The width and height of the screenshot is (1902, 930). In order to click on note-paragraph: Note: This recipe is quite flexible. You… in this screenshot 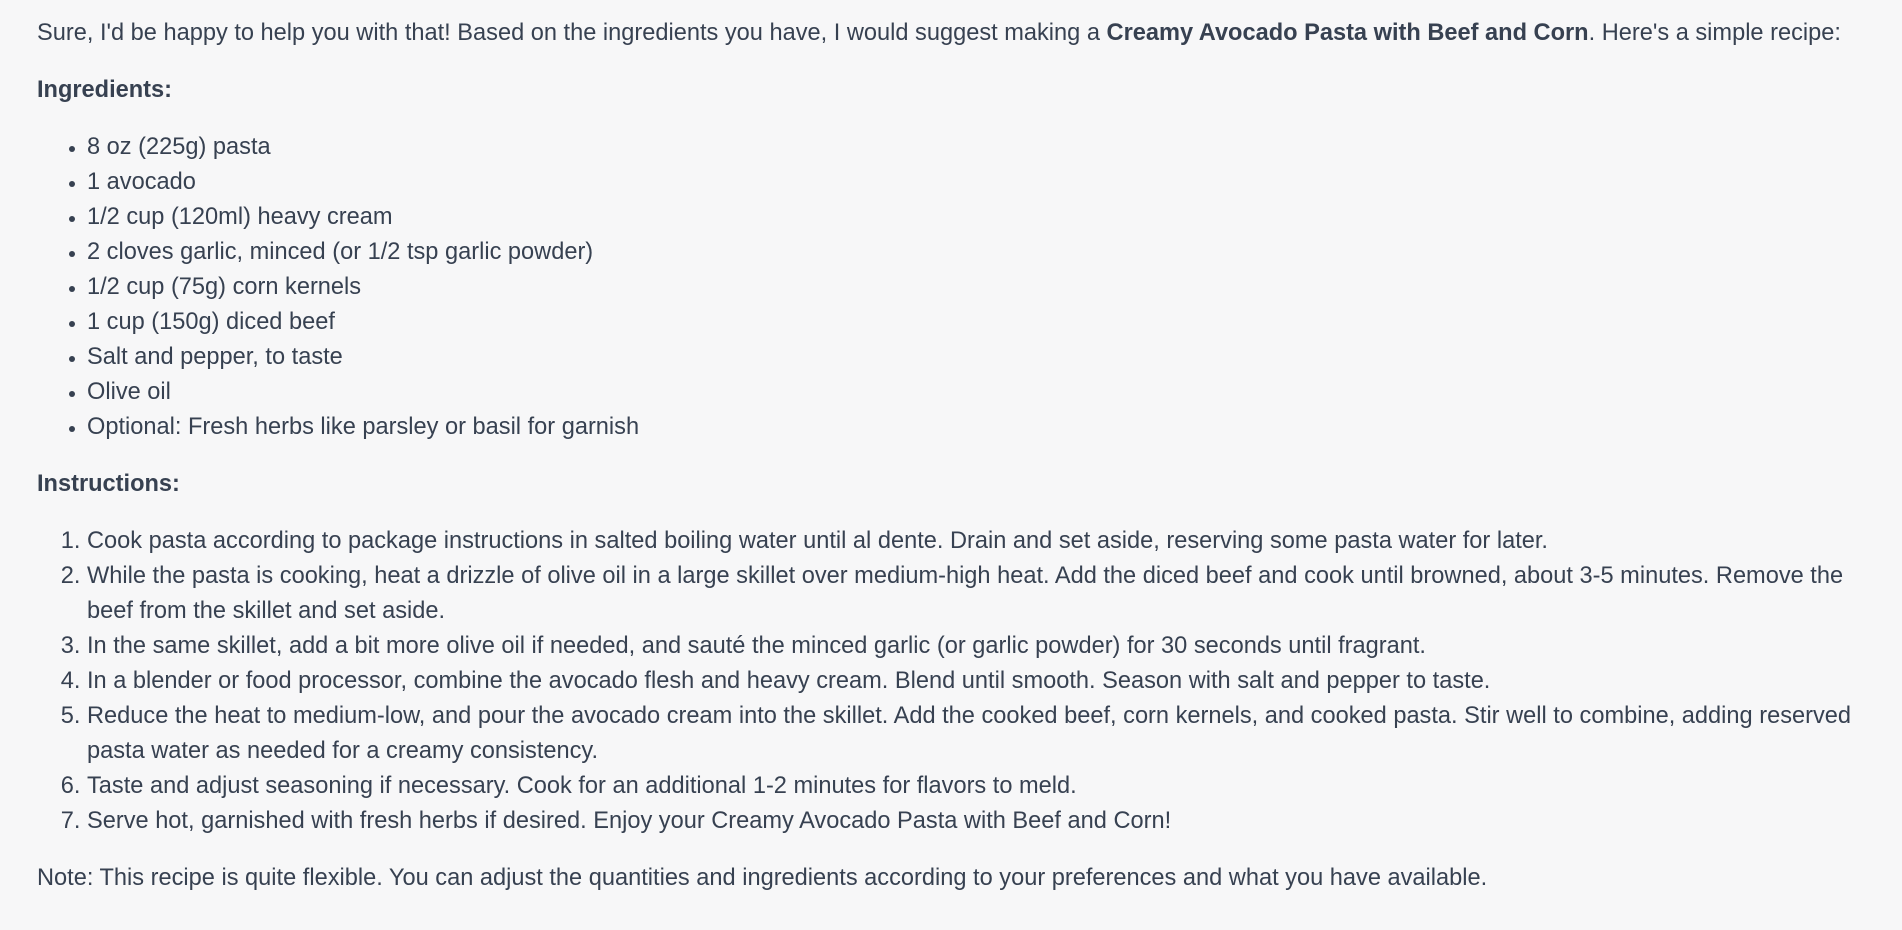, I will do `click(762, 878)`.